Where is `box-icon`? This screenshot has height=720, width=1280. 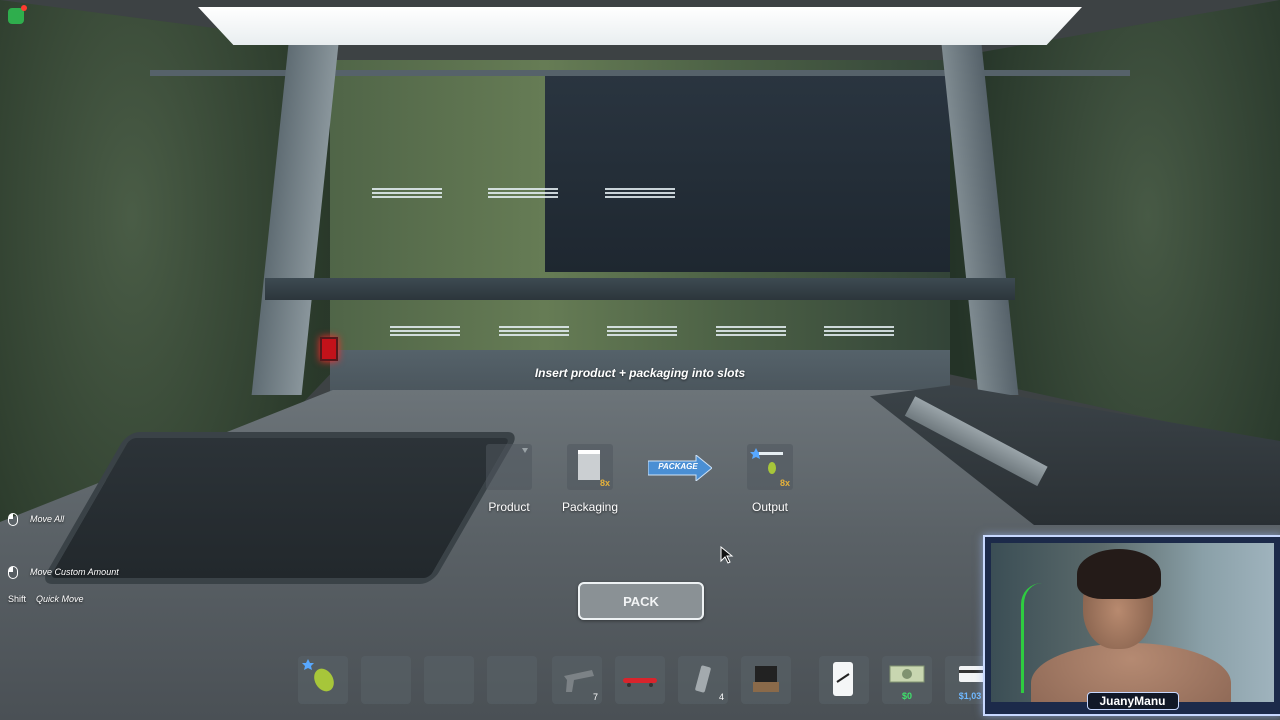
box-icon is located at coordinates (766, 679).